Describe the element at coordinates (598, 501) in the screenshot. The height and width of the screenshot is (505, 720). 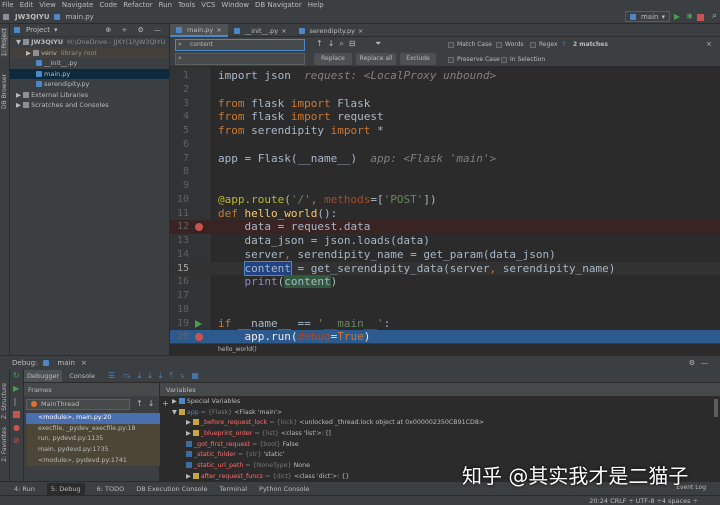
I see `caret-position: 20:24` at that location.